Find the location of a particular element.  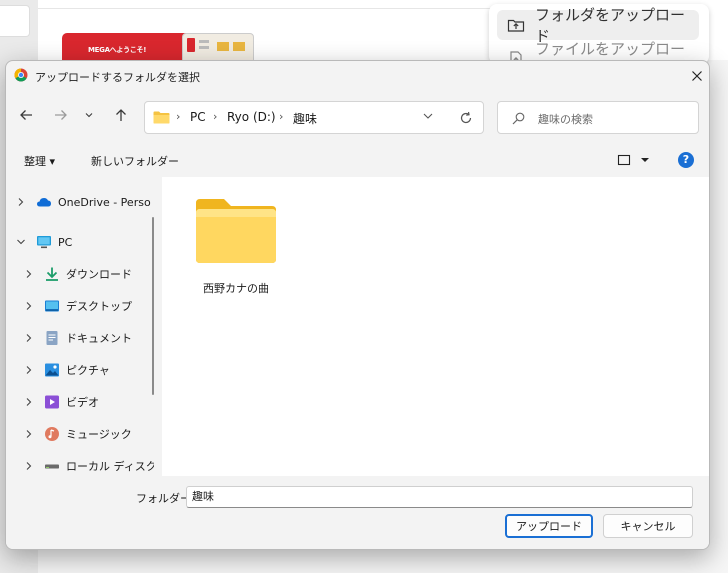

nav-item-downloads: ダウンロード is located at coordinates (80, 274).